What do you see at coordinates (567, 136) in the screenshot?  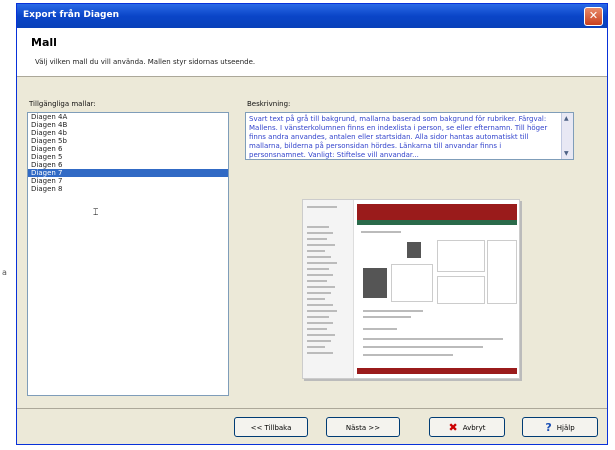 I see `description-scrollbar: ▲ ▼` at bounding box center [567, 136].